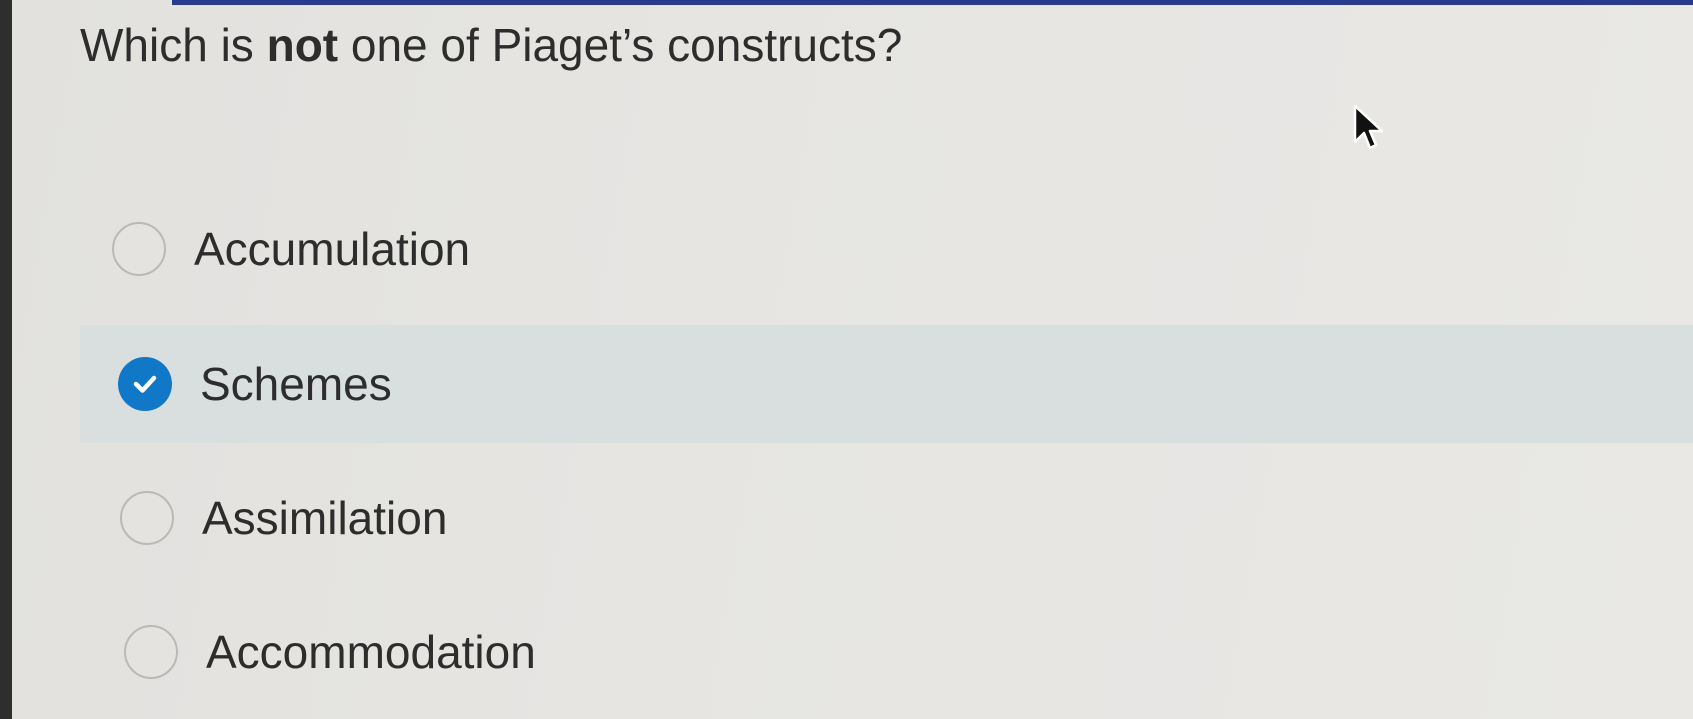 The image size is (1693, 719). Describe the element at coordinates (371, 652) in the screenshot. I see `option-label-accommodation: Accommodation` at that location.